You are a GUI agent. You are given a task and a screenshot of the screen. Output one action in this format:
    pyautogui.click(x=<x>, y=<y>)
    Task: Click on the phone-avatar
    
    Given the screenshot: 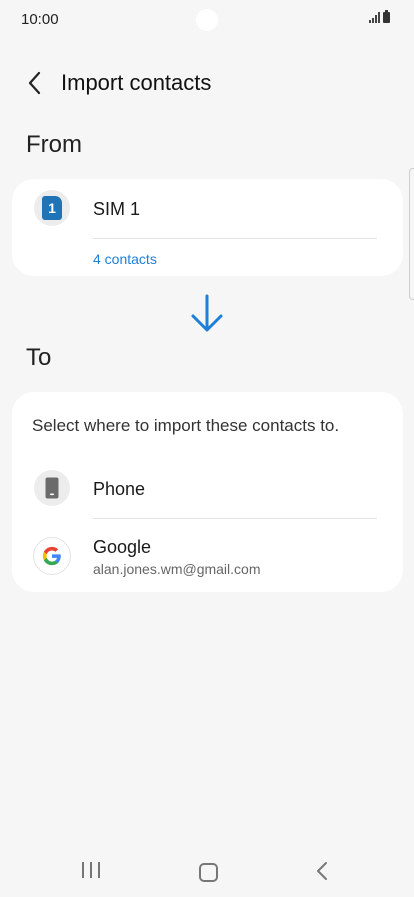 What is the action you would take?
    pyautogui.click(x=52, y=488)
    